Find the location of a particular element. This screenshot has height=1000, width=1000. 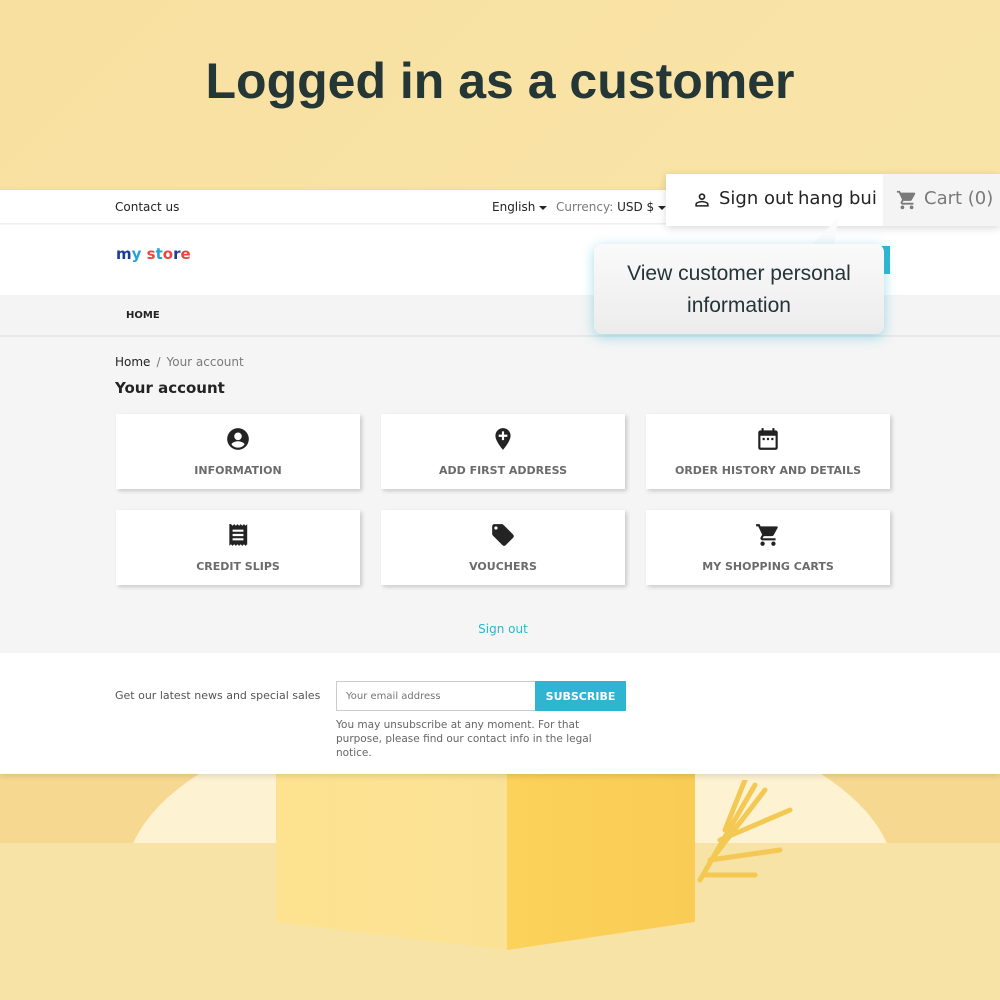

tile-label: MY SHOPPING CARTS is located at coordinates (768, 566).